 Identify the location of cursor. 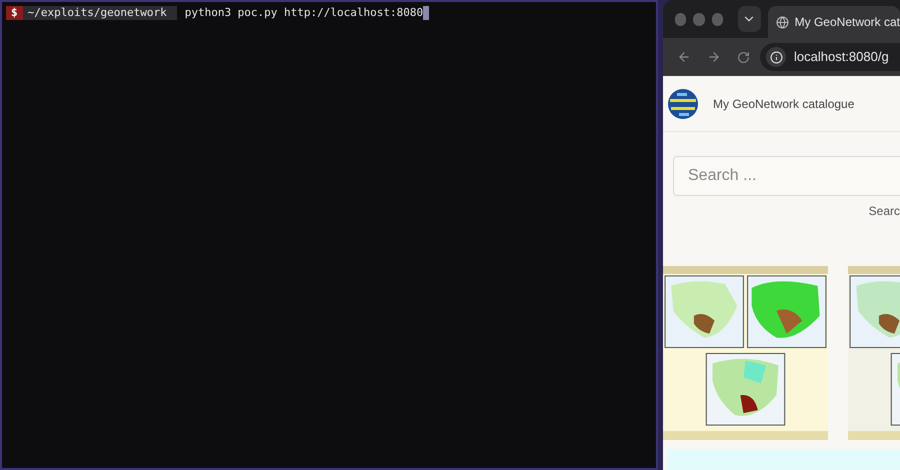
(426, 13).